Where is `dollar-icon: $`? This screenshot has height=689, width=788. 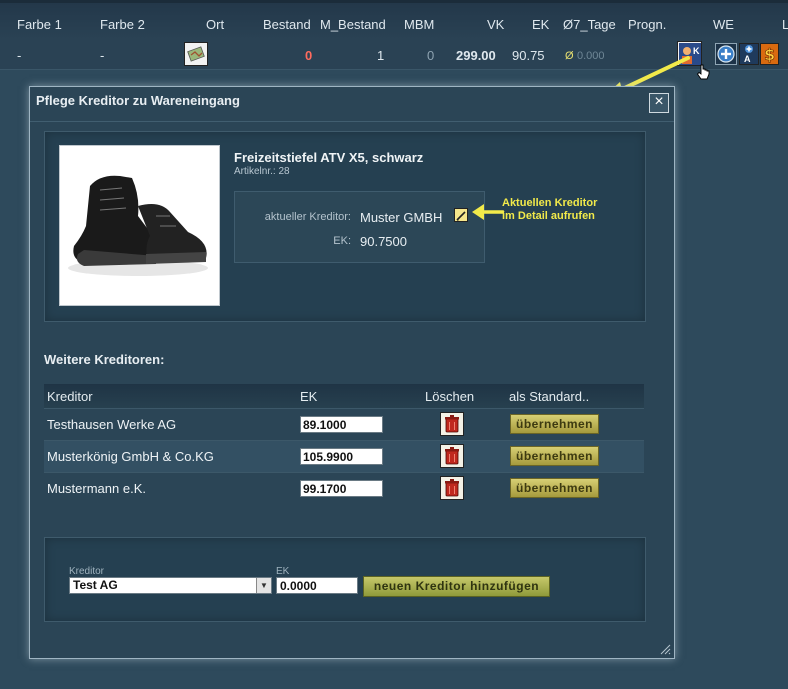
dollar-icon: $ is located at coordinates (770, 54).